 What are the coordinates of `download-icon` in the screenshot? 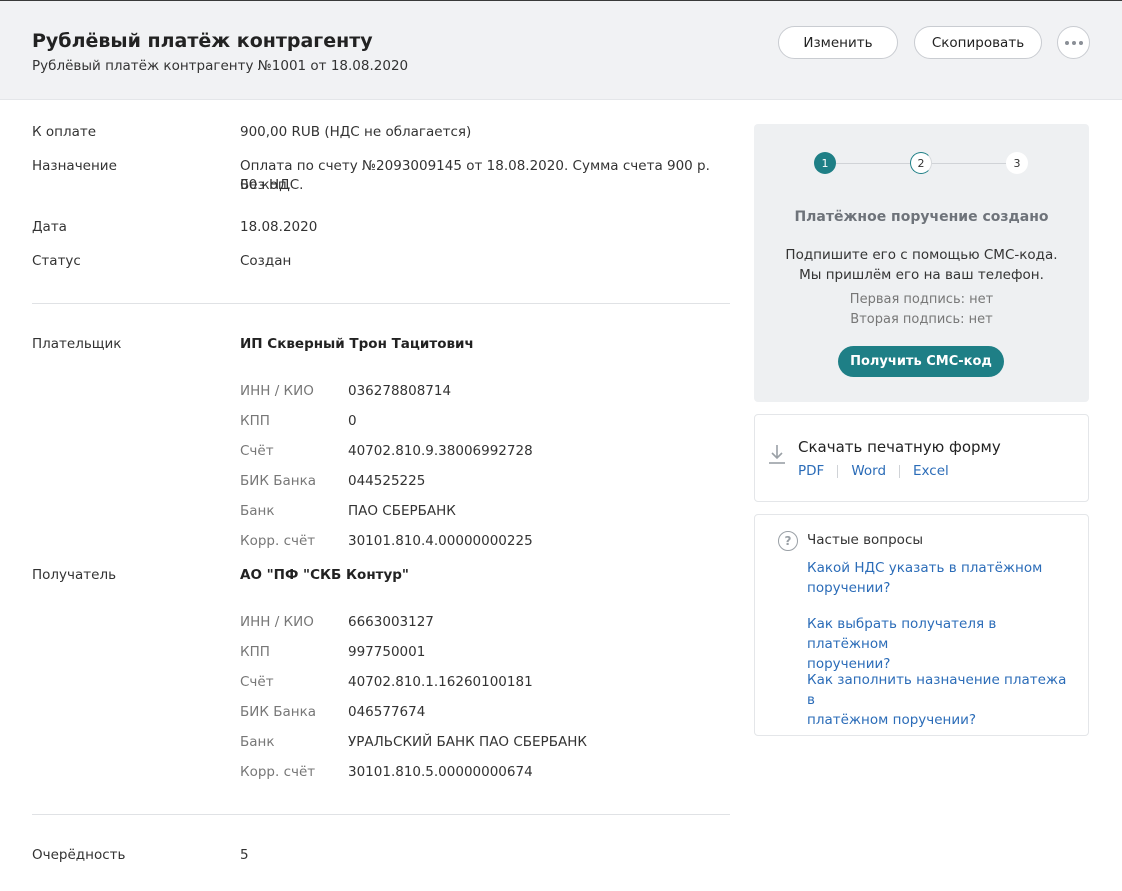 It's located at (777, 454).